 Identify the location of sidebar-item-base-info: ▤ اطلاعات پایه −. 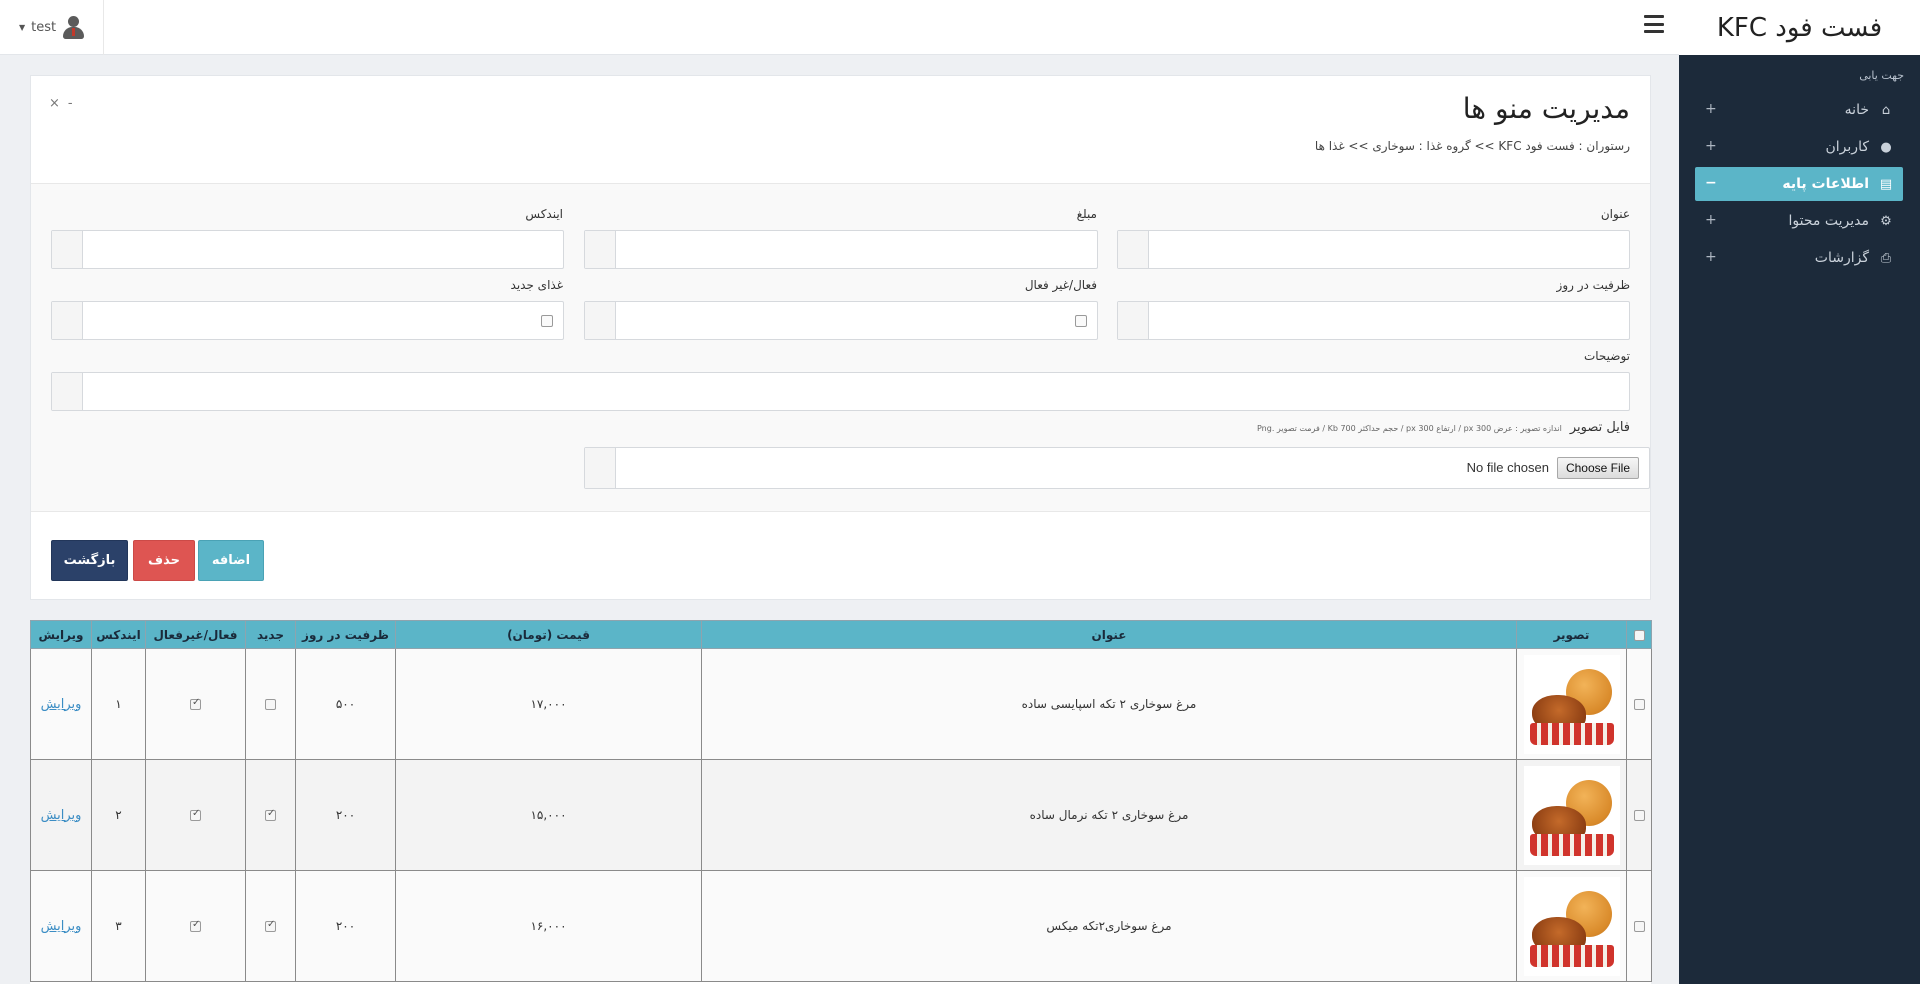
(1799, 184).